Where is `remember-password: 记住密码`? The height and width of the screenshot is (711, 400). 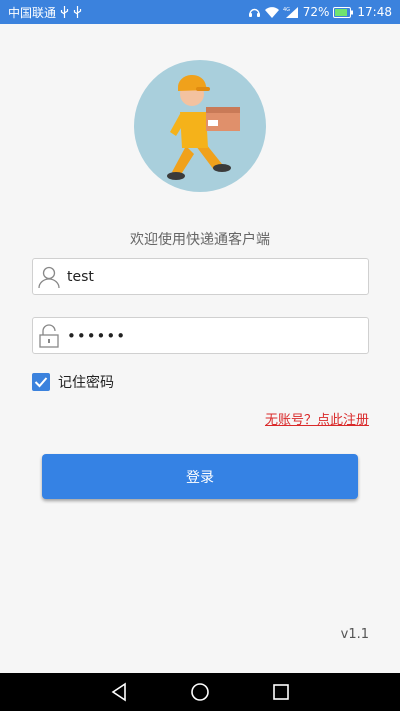
remember-password: 记住密码 is located at coordinates (73, 382).